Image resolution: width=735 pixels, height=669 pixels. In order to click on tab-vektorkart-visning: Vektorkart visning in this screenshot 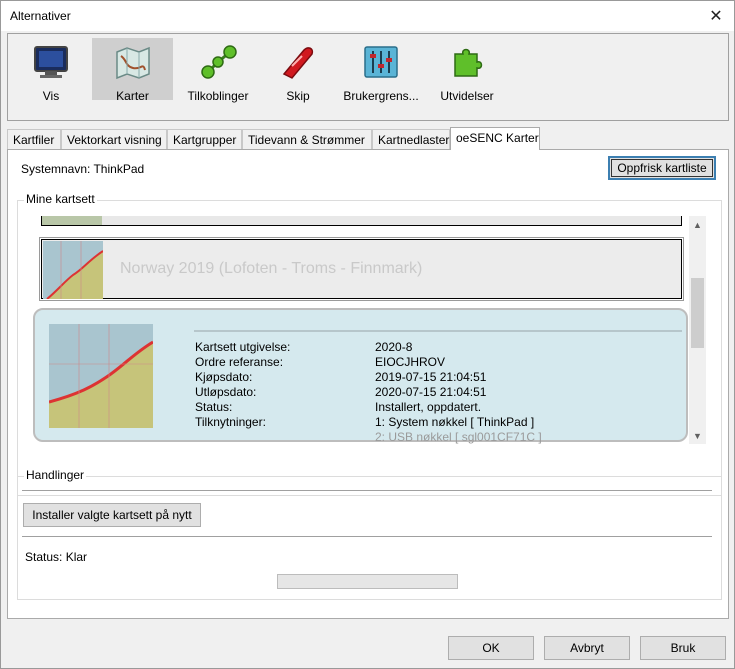, I will do `click(114, 139)`.